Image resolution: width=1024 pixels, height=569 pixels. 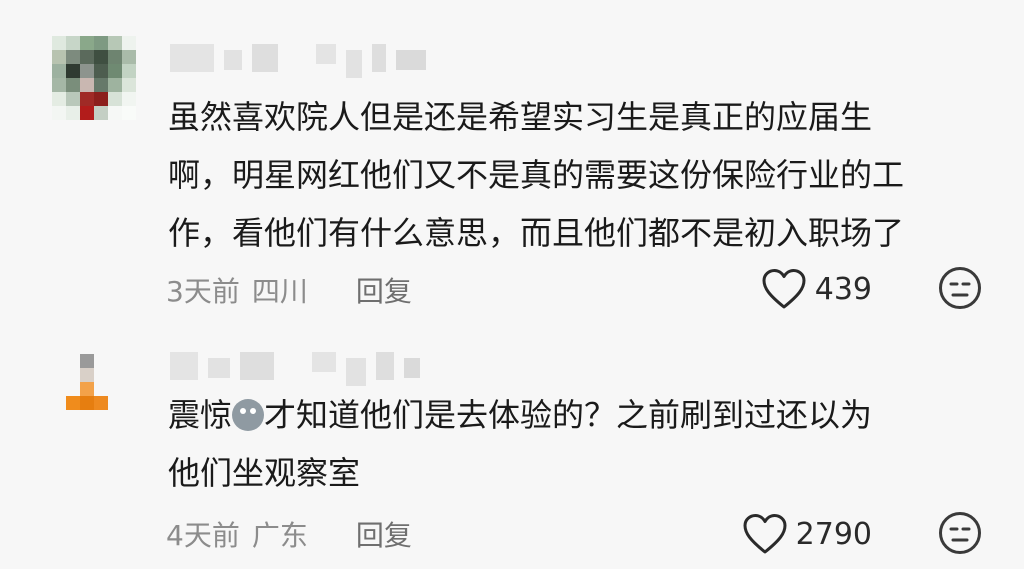 I want to click on comment-location: 广东, so click(x=279, y=535).